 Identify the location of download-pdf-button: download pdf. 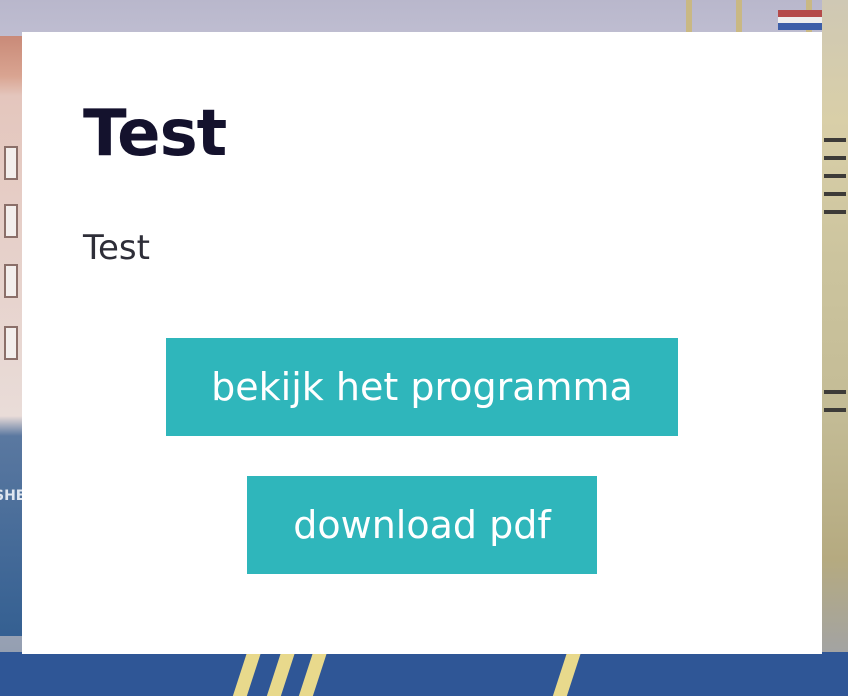
(422, 525).